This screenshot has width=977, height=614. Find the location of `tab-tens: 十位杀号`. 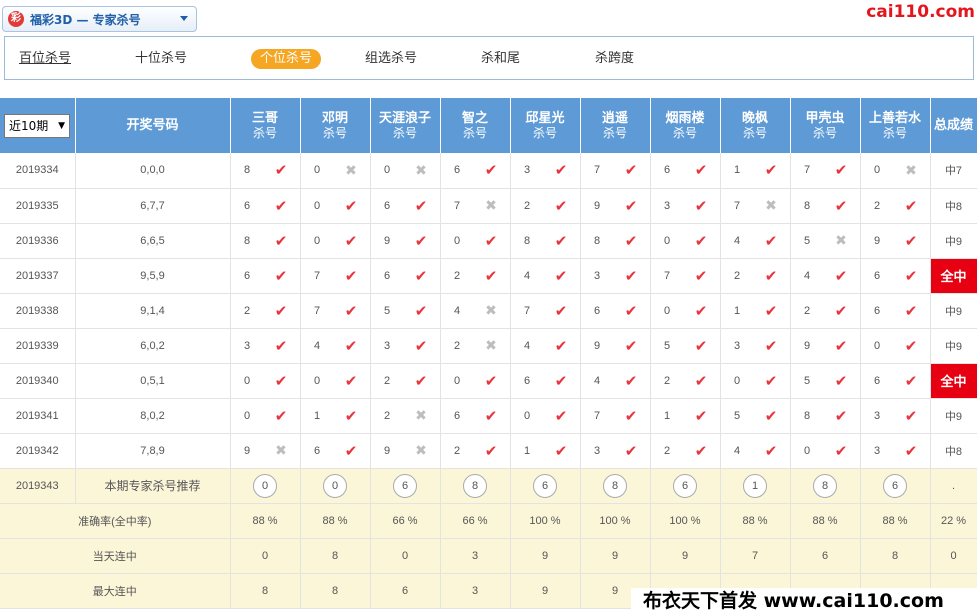

tab-tens: 十位杀号 is located at coordinates (161, 59).